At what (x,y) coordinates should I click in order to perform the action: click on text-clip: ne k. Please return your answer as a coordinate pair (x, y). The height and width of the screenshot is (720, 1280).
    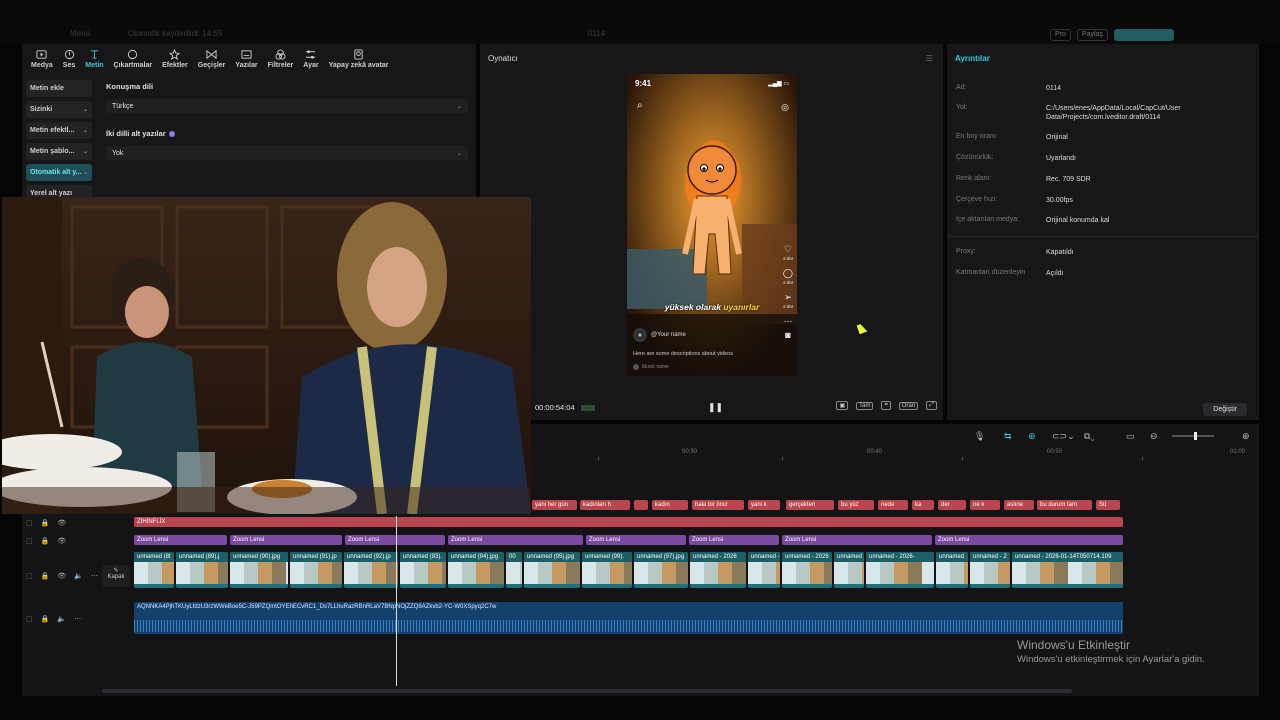
    Looking at the image, I should click on (985, 505).